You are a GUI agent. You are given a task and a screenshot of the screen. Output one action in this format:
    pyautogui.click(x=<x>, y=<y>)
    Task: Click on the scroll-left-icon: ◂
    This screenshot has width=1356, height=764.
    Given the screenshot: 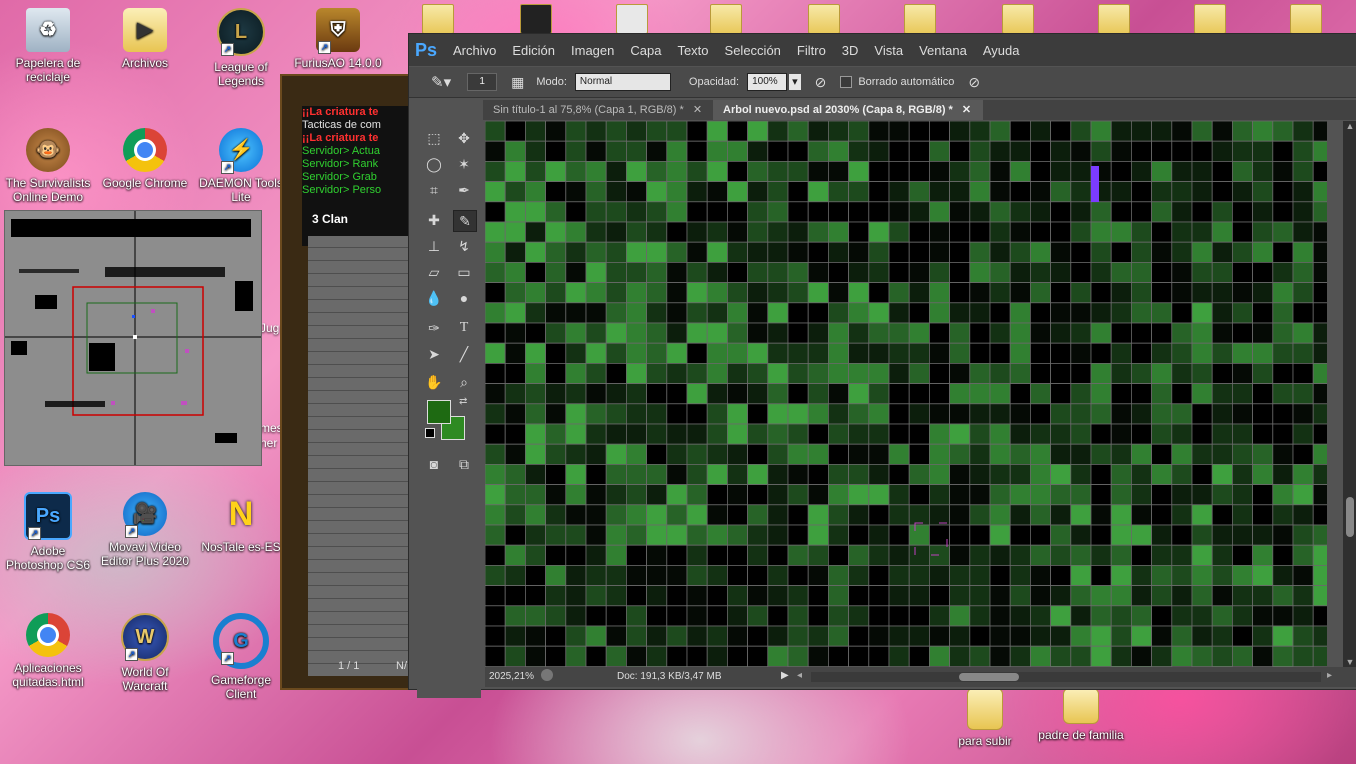 What is the action you would take?
    pyautogui.click(x=799, y=675)
    